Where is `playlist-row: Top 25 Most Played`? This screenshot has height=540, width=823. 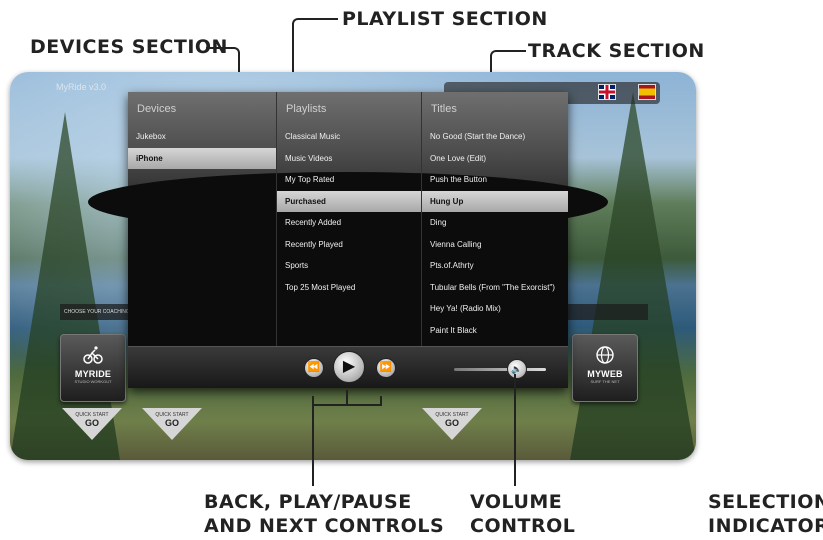 playlist-row: Top 25 Most Played is located at coordinates (349, 288).